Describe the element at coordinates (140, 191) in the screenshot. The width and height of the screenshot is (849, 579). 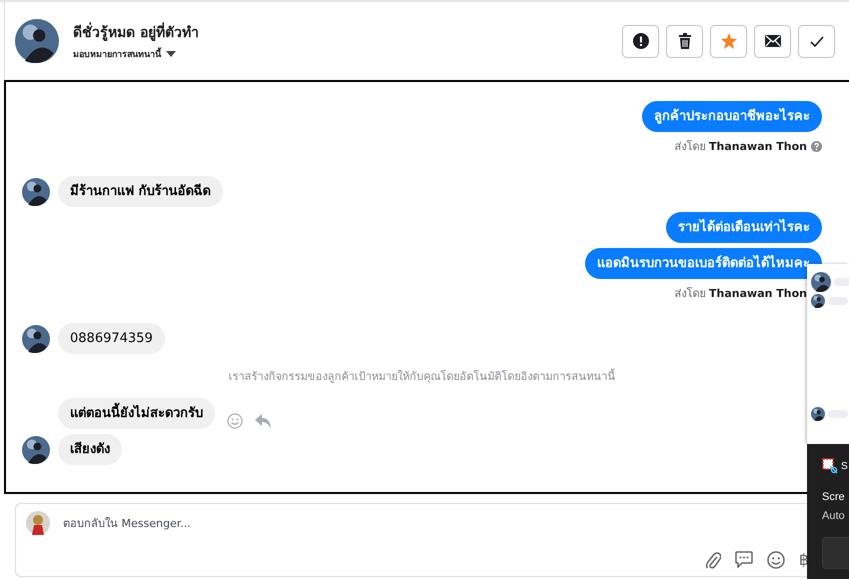
I see `message-bubble: มีร้านกาแฟ กับร้านอัดฉีด` at that location.